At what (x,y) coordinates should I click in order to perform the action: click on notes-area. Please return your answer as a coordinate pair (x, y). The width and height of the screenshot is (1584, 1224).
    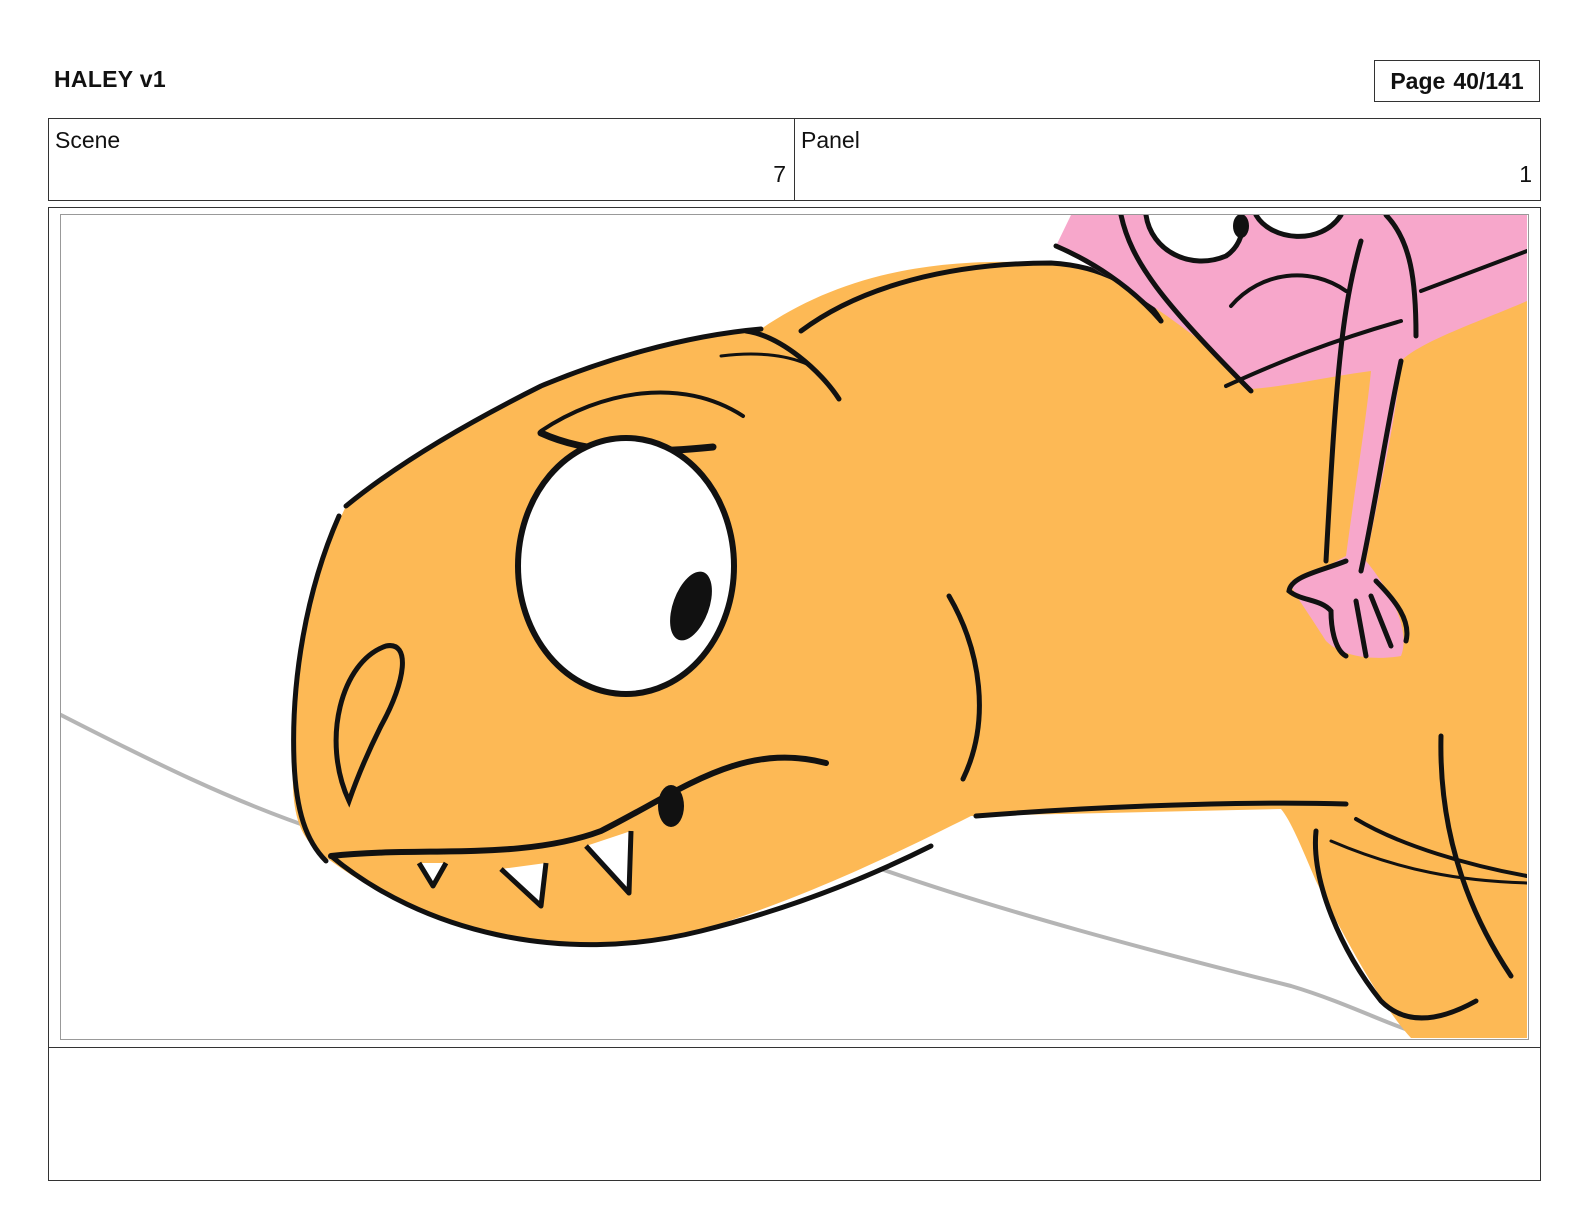
    Looking at the image, I should click on (794, 1114).